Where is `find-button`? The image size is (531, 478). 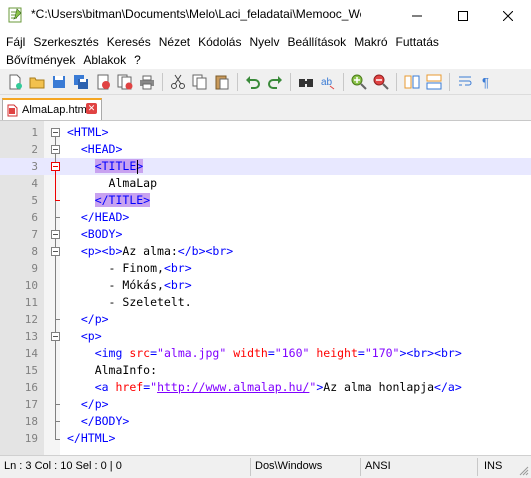 find-button is located at coordinates (305, 82).